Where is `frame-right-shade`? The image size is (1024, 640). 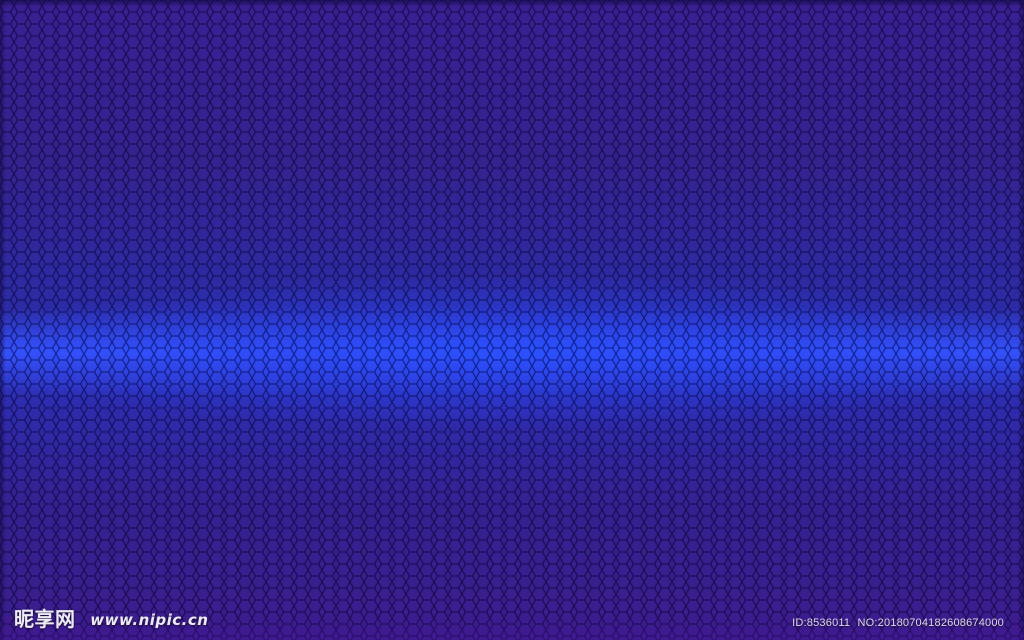
frame-right-shade is located at coordinates (1021, 320).